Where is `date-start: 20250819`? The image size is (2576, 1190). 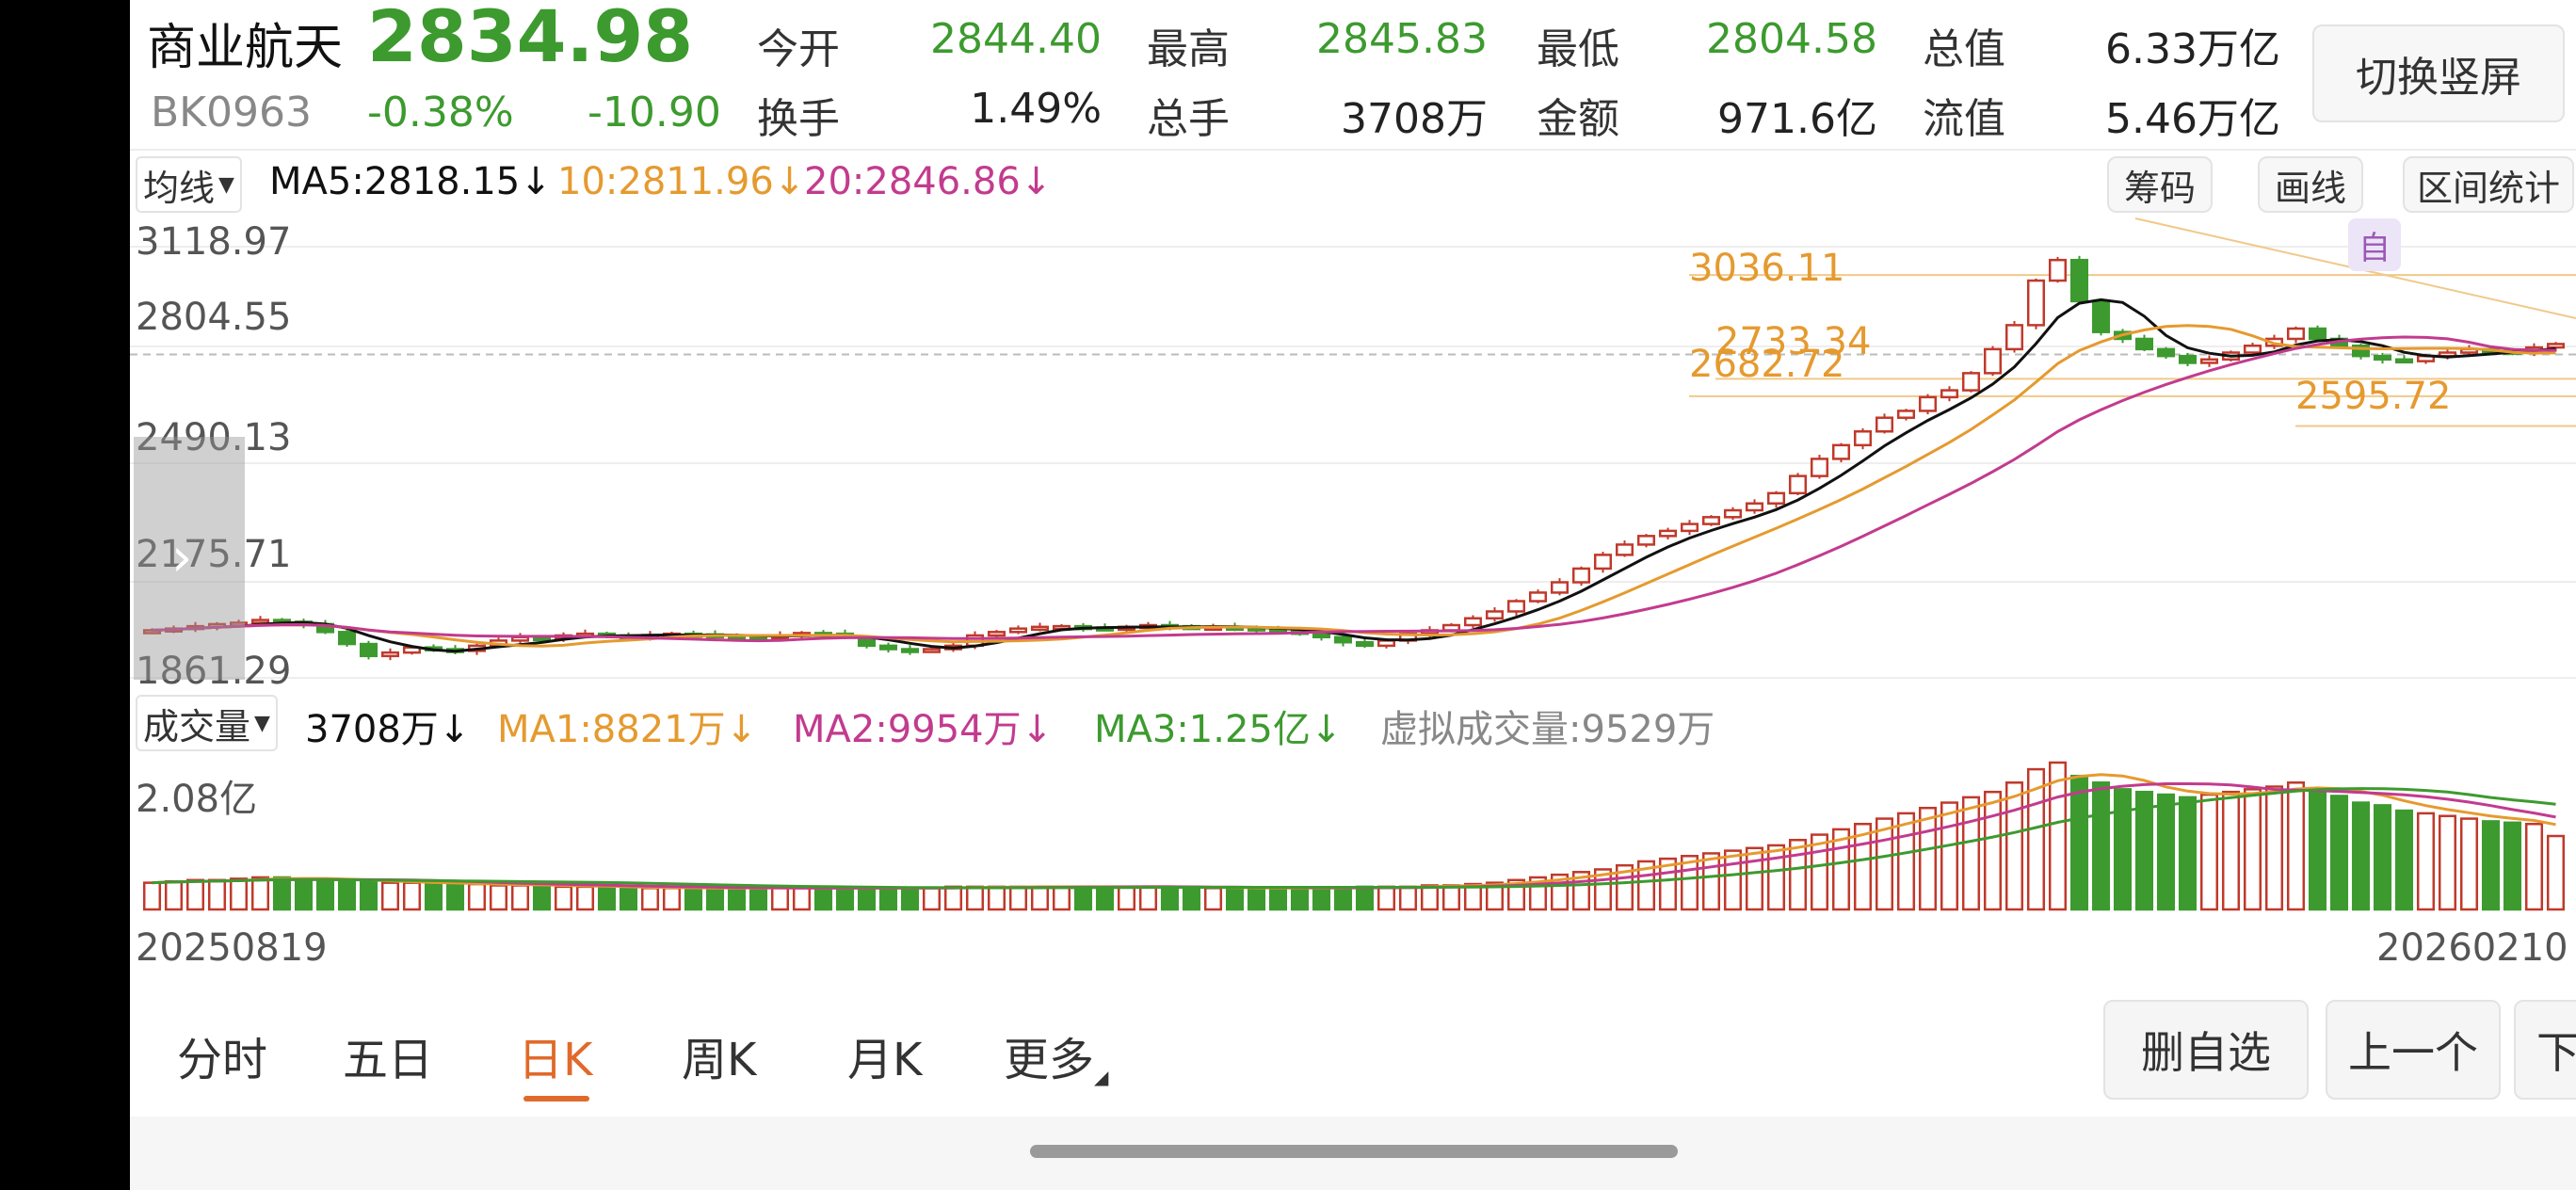 date-start: 20250819 is located at coordinates (232, 948).